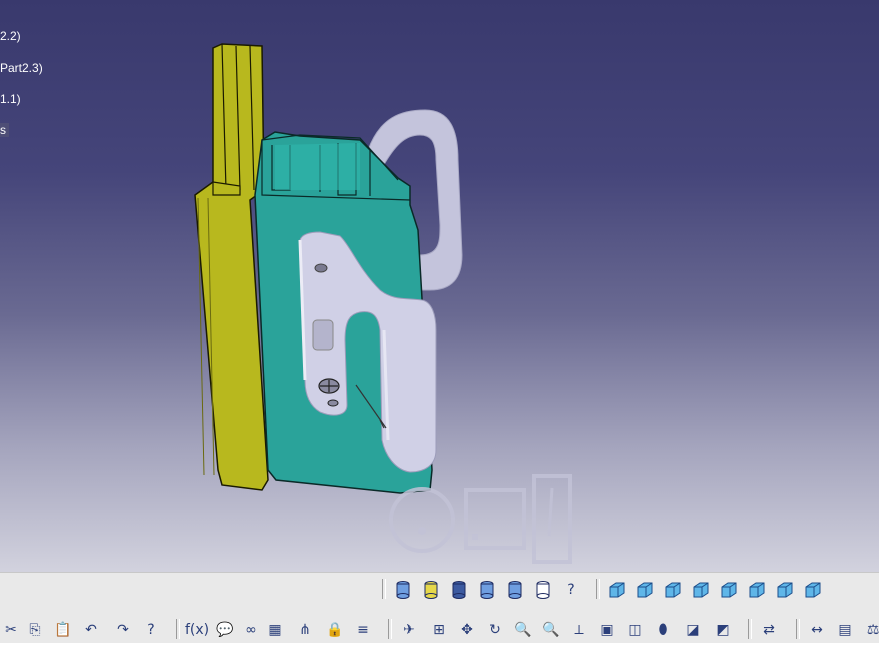 The width and height of the screenshot is (879, 647). Describe the element at coordinates (439, 630) in the screenshot. I see `fit-all-icon: ⊞` at that location.